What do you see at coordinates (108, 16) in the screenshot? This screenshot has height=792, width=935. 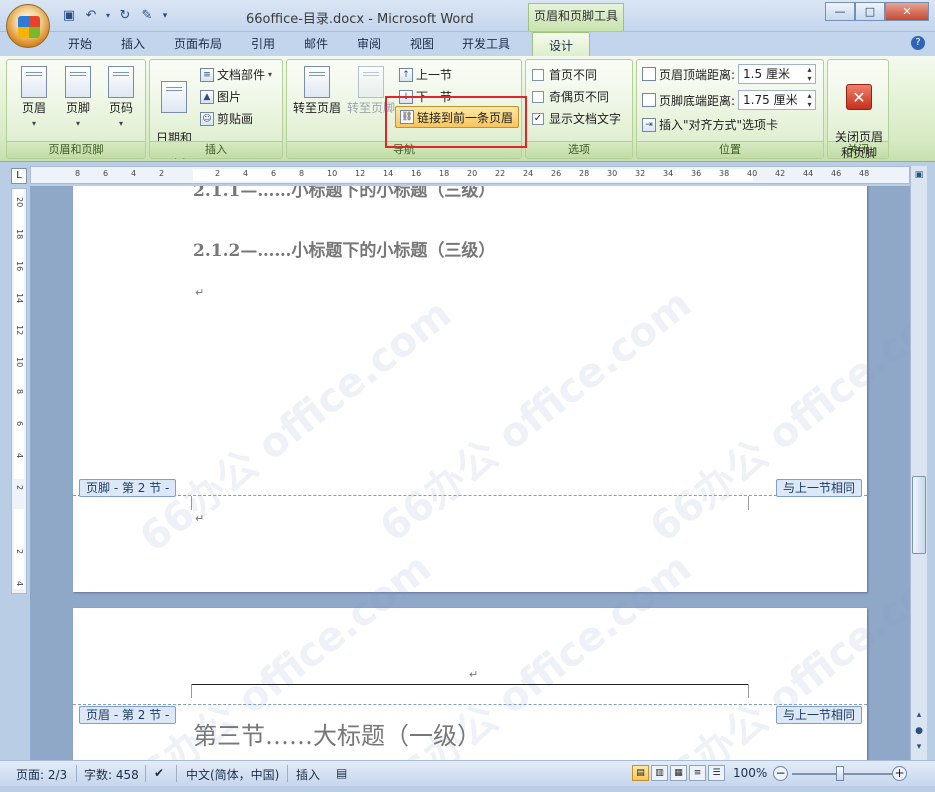 I see `undo-dropdown-icon: ▾` at bounding box center [108, 16].